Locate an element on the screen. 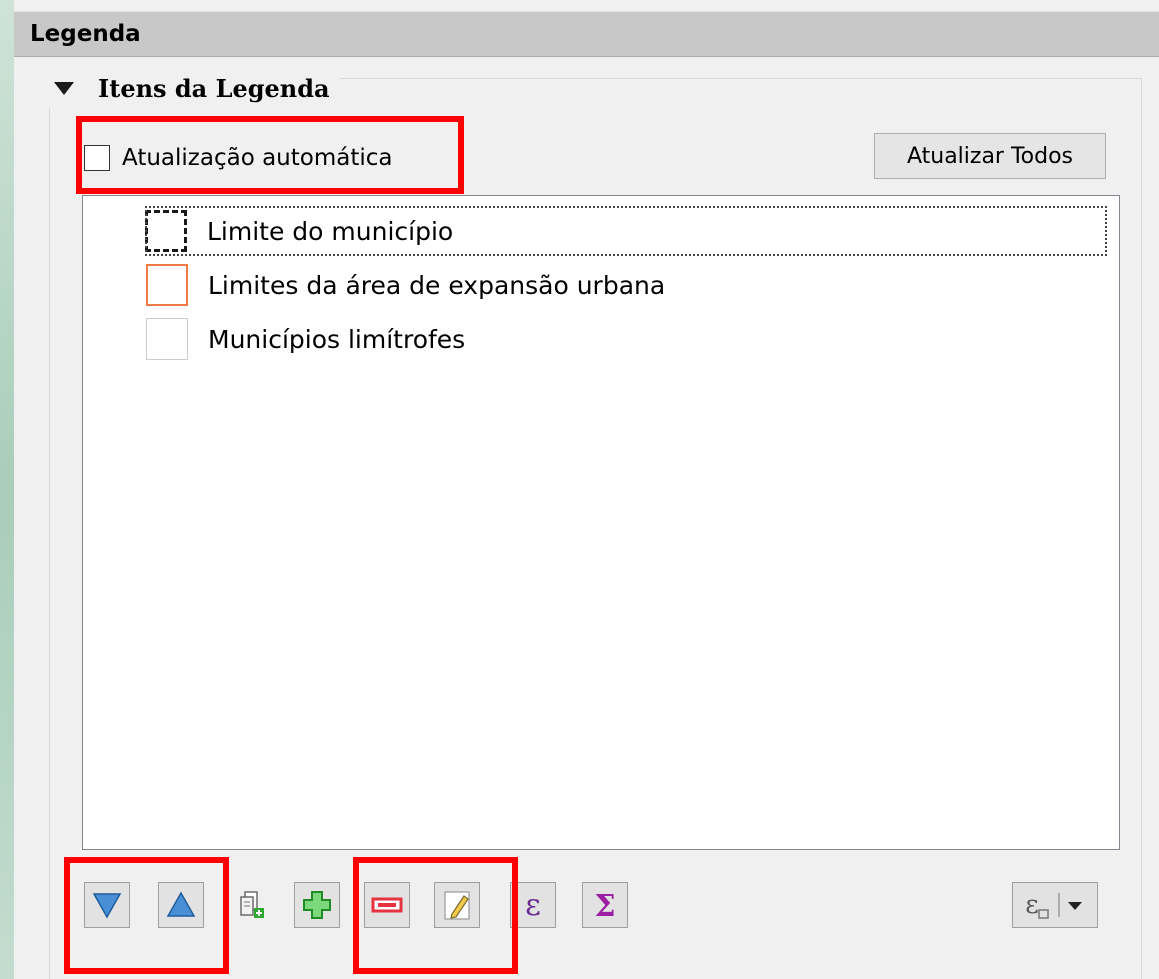  auto-update-label: Atualização automática is located at coordinates (257, 158).